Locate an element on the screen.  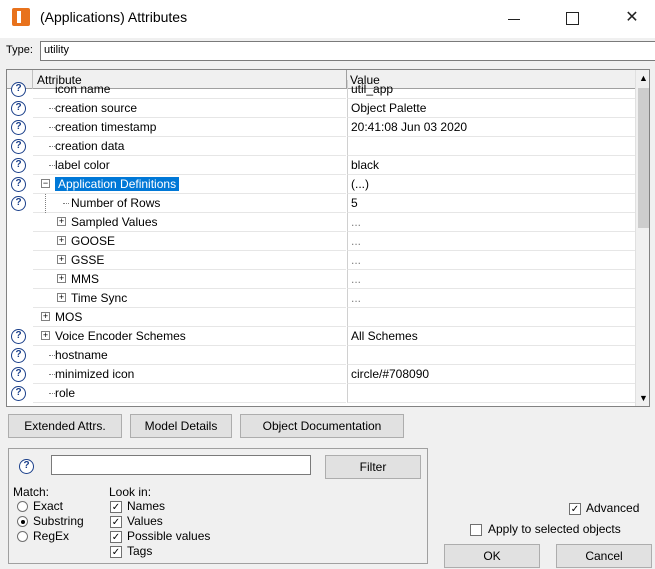
look-in-label: Look in: is located at coordinates (130, 492).